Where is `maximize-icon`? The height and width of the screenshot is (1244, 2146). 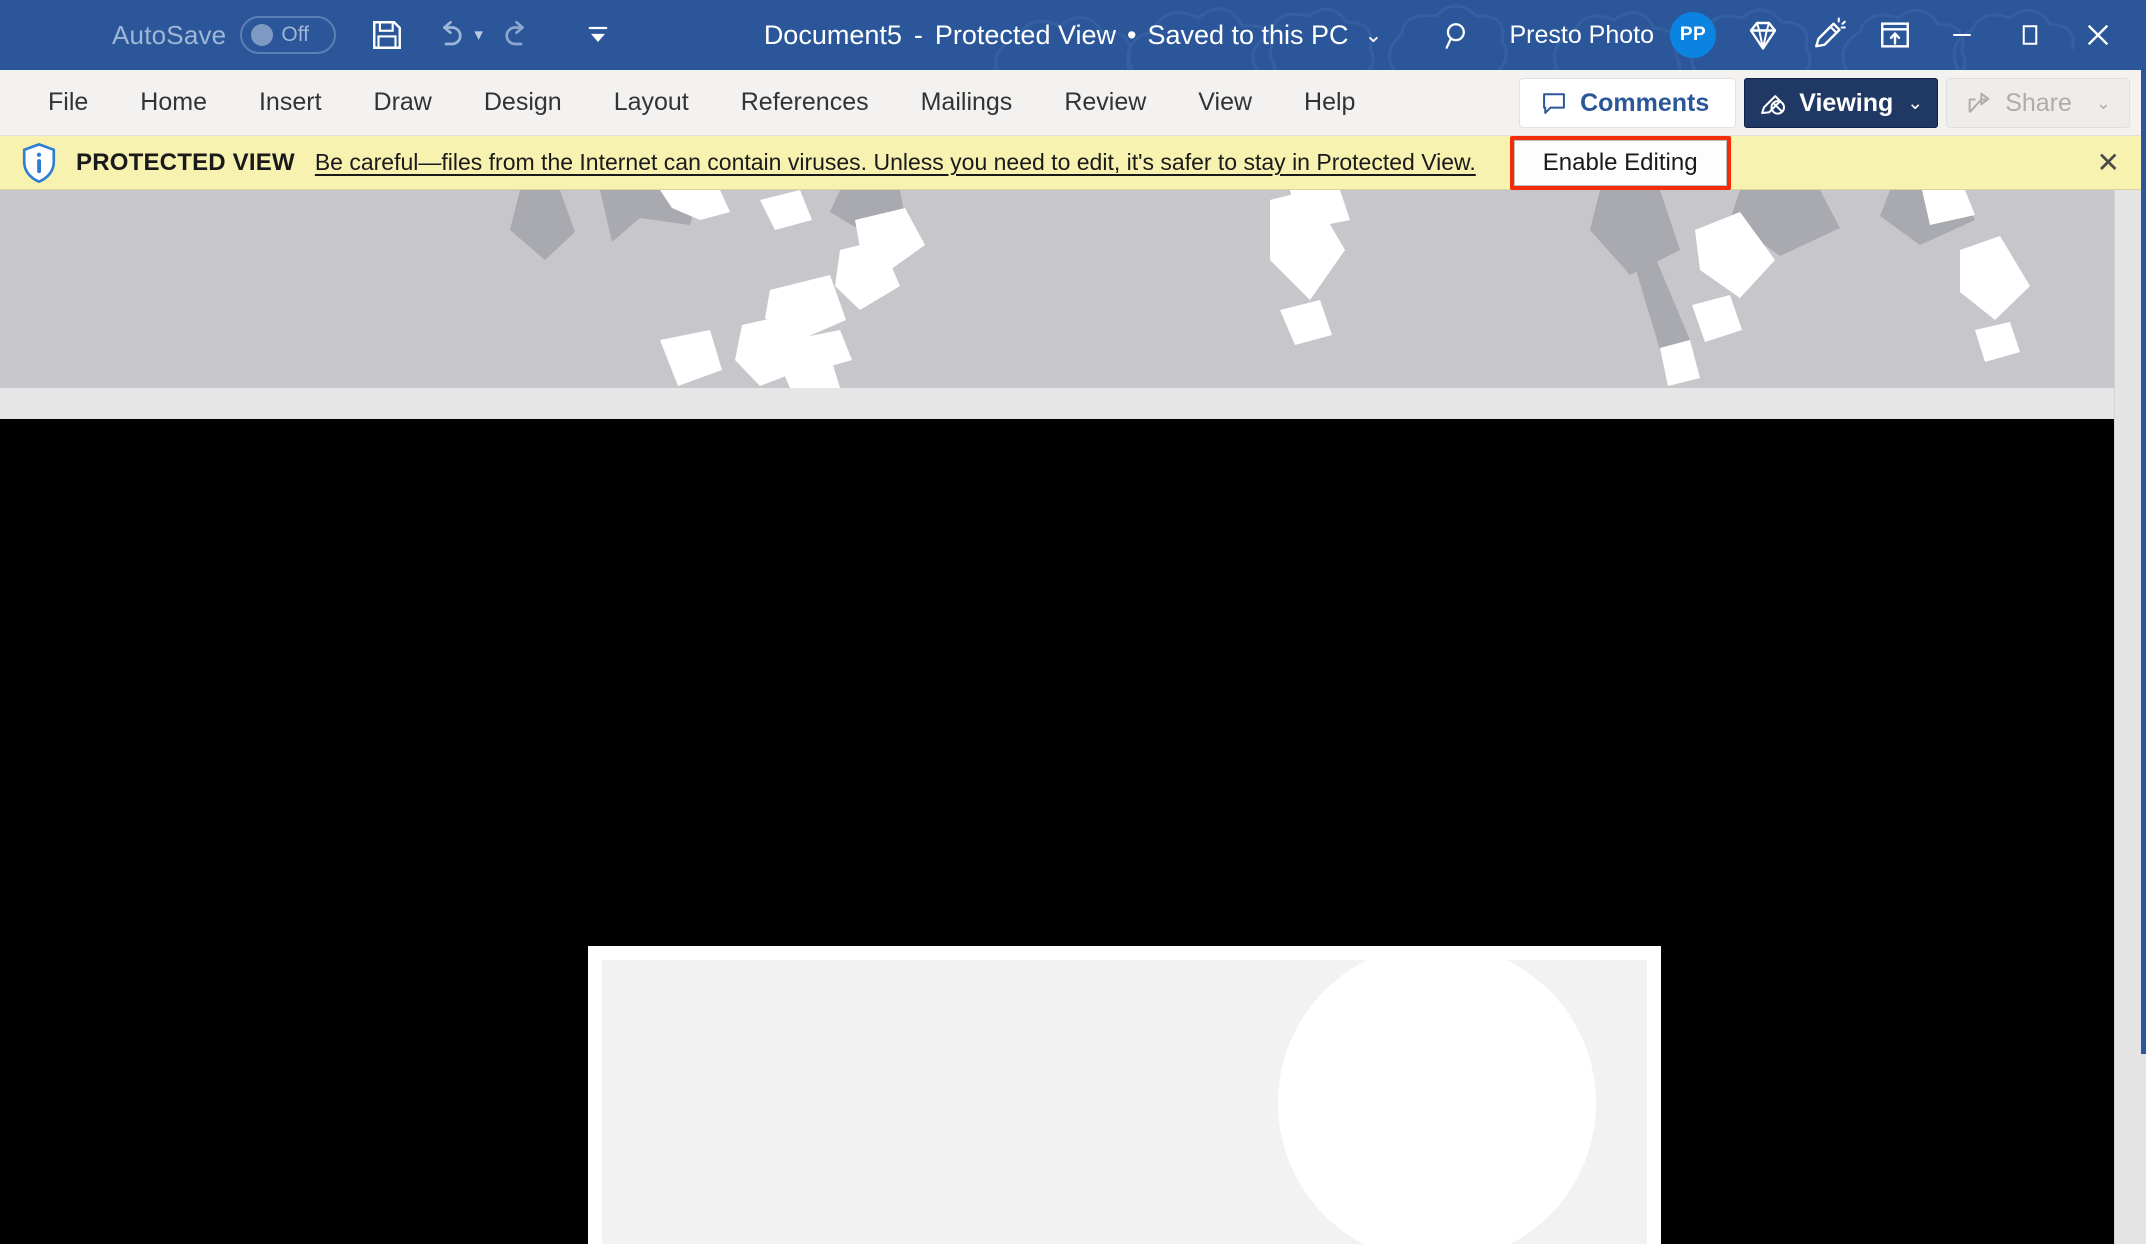
maximize-icon is located at coordinates (2030, 35).